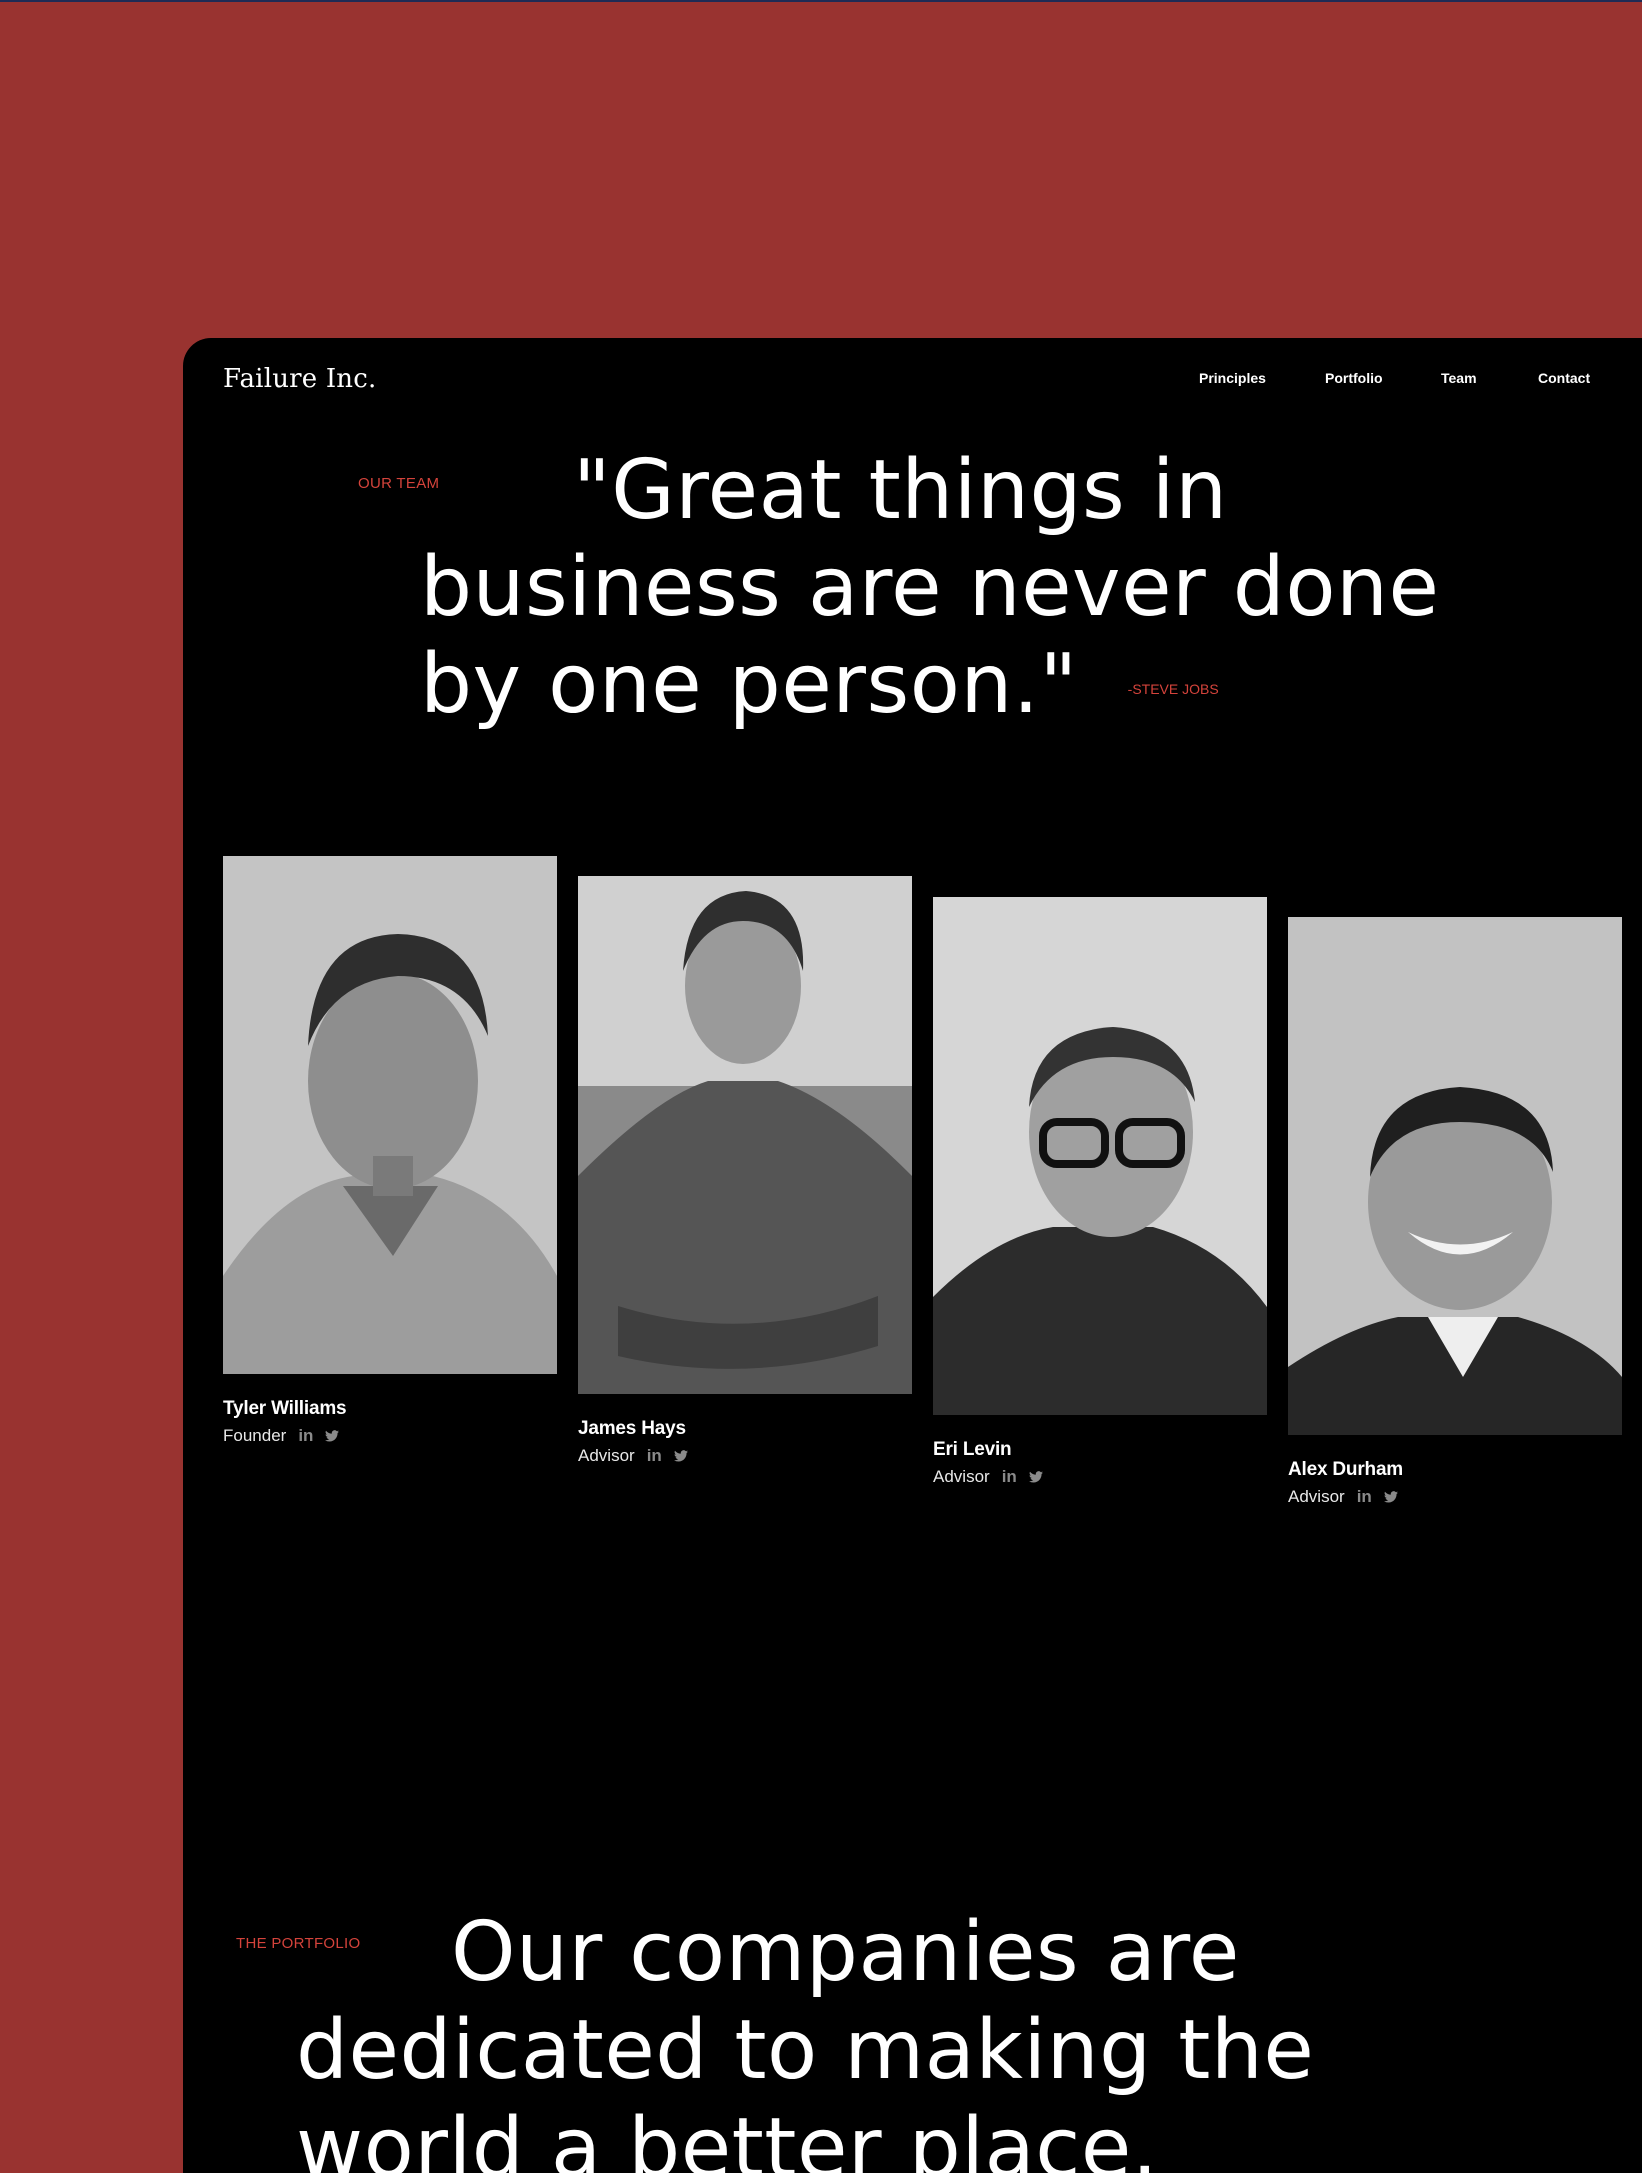  I want to click on member-role: Founder, so click(255, 1435).